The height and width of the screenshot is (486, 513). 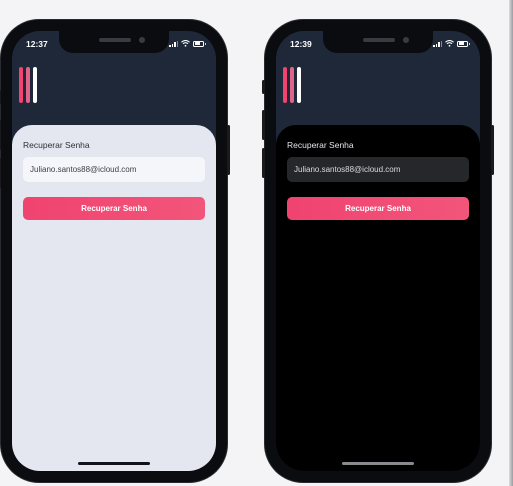 What do you see at coordinates (511, 243) in the screenshot?
I see `adjacent-device-edge` at bounding box center [511, 243].